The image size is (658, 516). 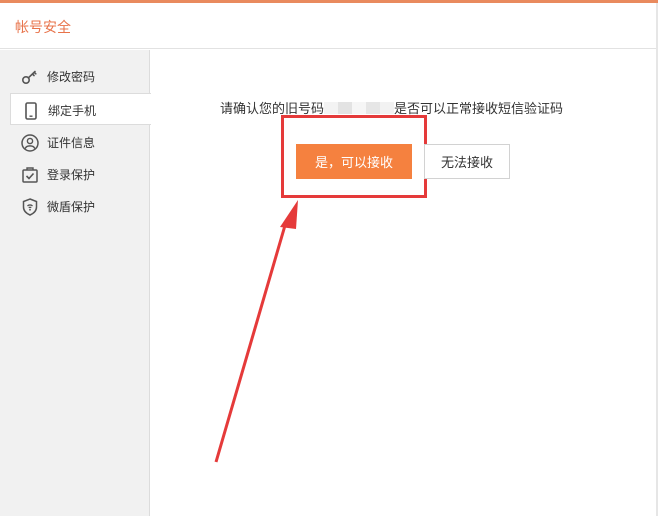 What do you see at coordinates (30, 175) in the screenshot?
I see `login-check-icon` at bounding box center [30, 175].